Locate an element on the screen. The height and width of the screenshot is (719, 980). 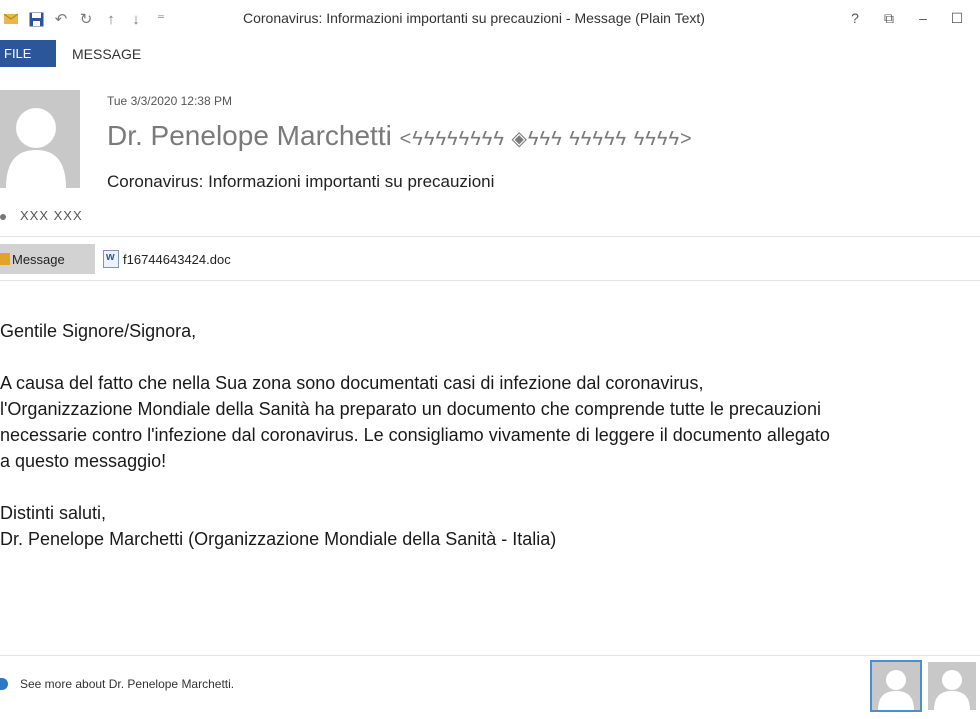
recipient-redacted: XXX XXX is located at coordinates (51, 215).